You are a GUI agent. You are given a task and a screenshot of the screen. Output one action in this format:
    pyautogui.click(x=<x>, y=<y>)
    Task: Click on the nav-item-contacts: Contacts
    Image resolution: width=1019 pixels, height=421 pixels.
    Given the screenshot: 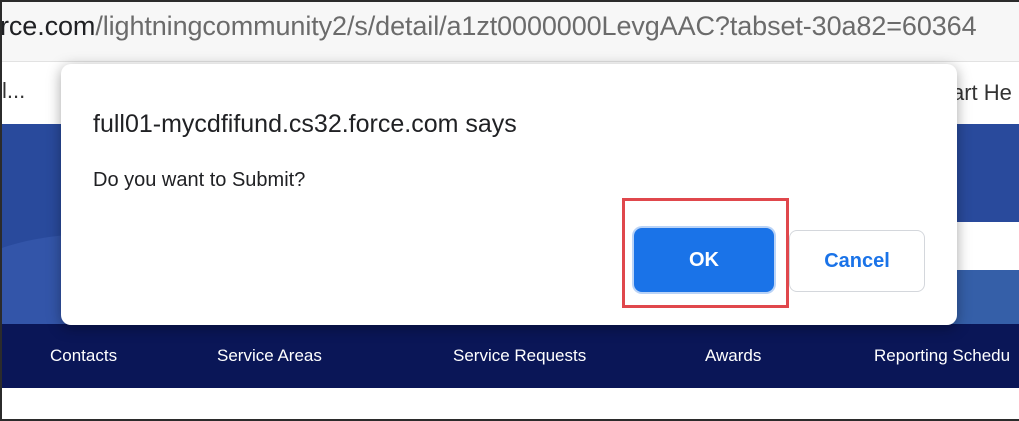 What is the action you would take?
    pyautogui.click(x=83, y=356)
    